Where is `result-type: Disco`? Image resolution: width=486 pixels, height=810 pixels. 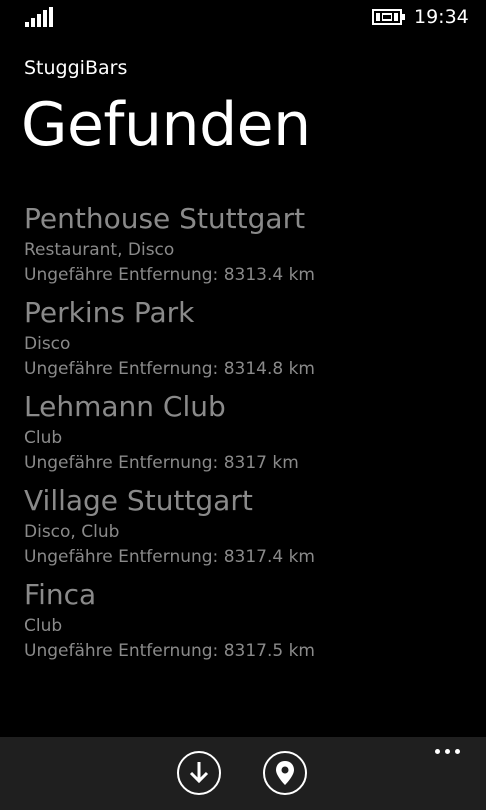
result-type: Disco is located at coordinates (47, 344).